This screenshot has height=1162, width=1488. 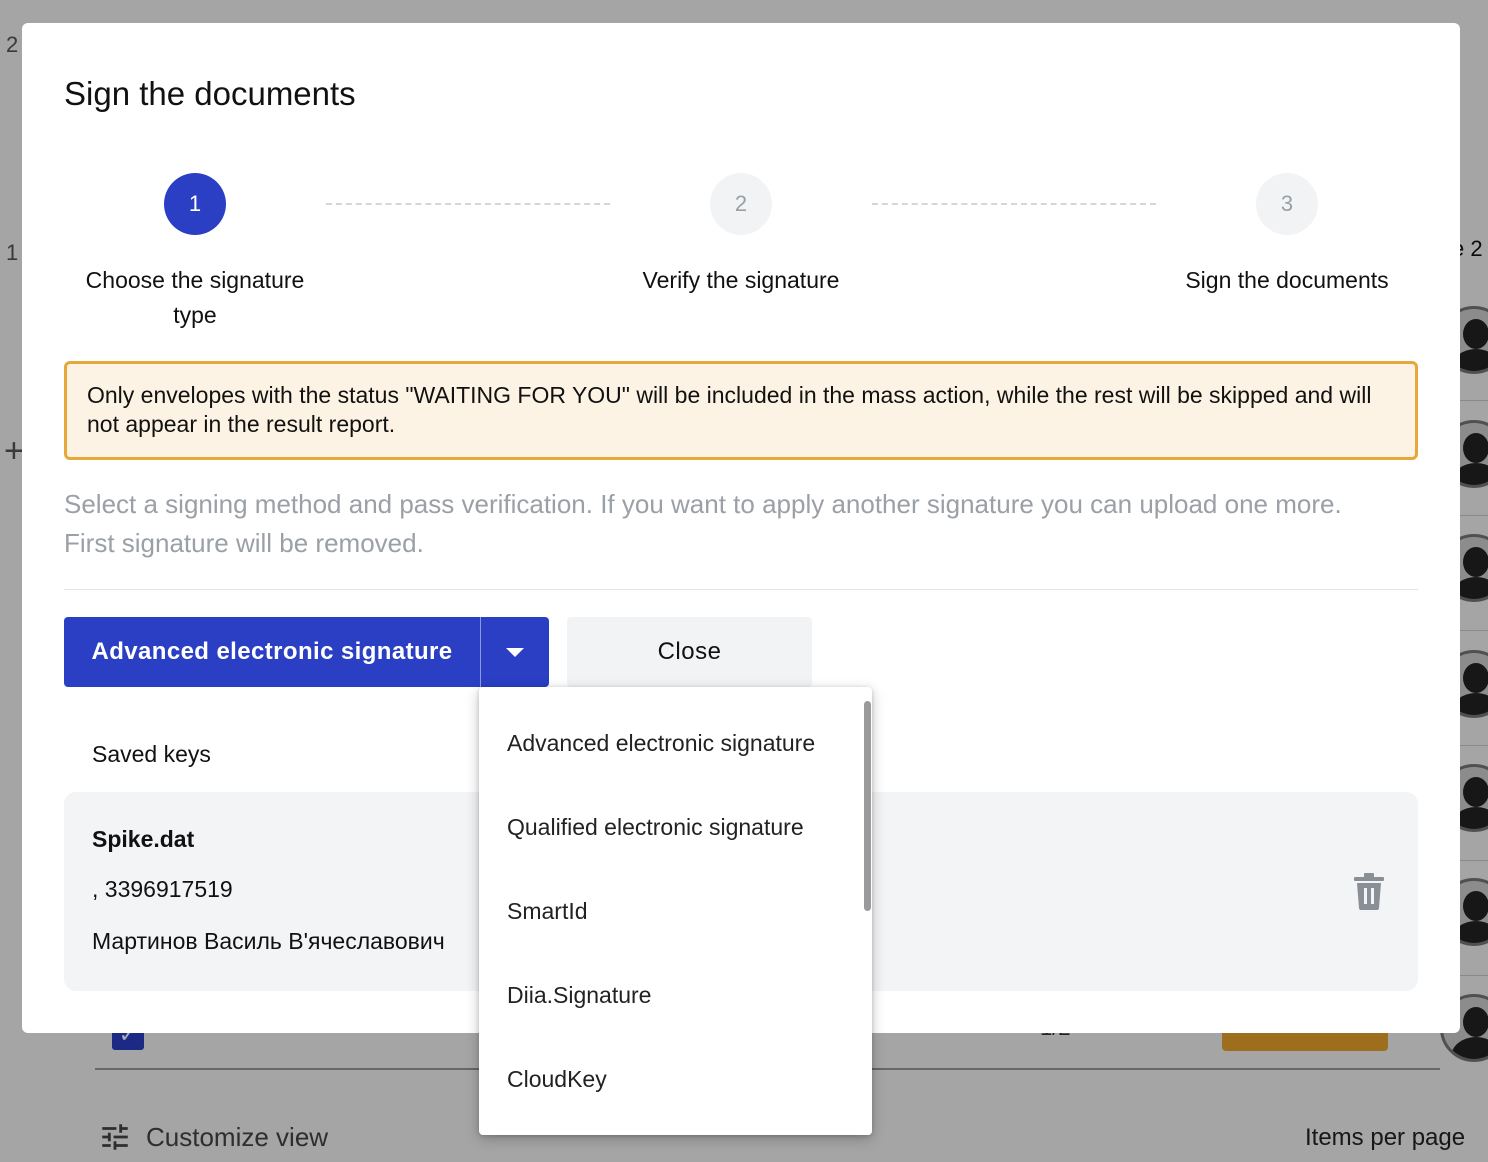 What do you see at coordinates (669, 1079) in the screenshot?
I see `menu-item-cloudkey: CloudKey` at bounding box center [669, 1079].